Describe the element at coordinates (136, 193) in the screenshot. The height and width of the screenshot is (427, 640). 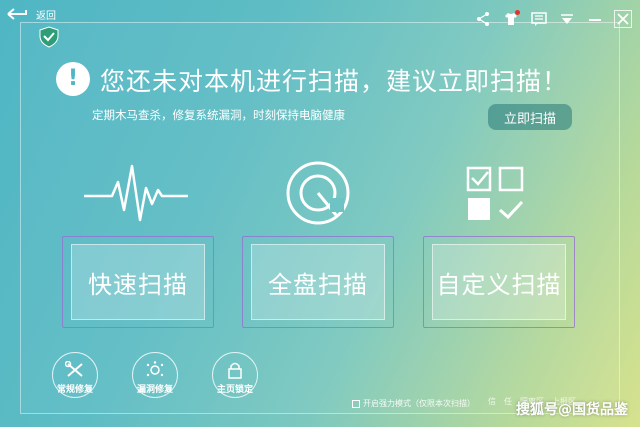
I see `heartbeat-icon` at that location.